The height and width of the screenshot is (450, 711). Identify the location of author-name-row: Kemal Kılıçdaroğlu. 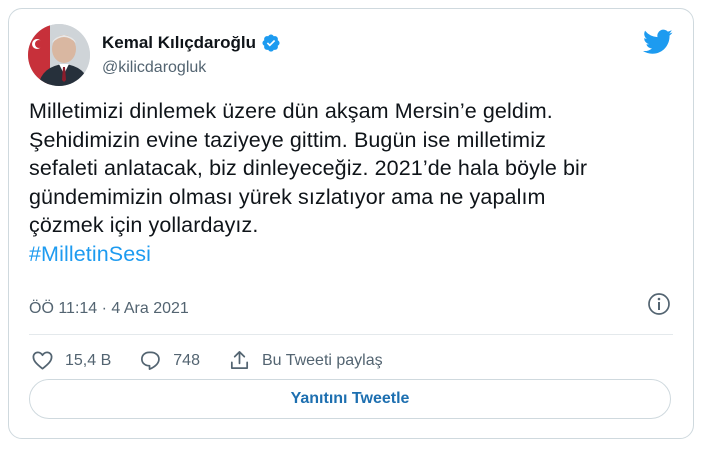
(191, 43).